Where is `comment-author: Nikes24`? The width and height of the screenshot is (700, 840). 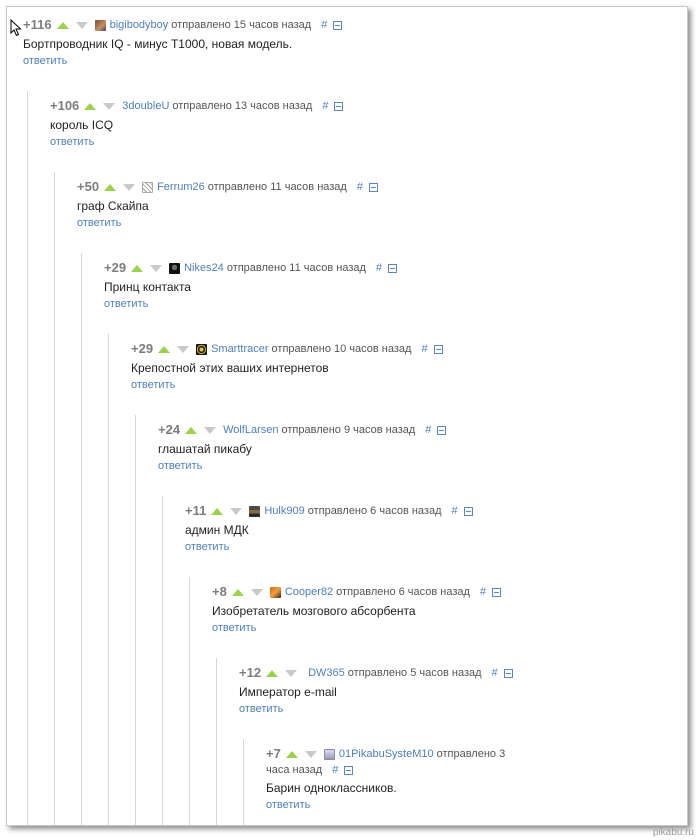 comment-author: Nikes24 is located at coordinates (204, 268).